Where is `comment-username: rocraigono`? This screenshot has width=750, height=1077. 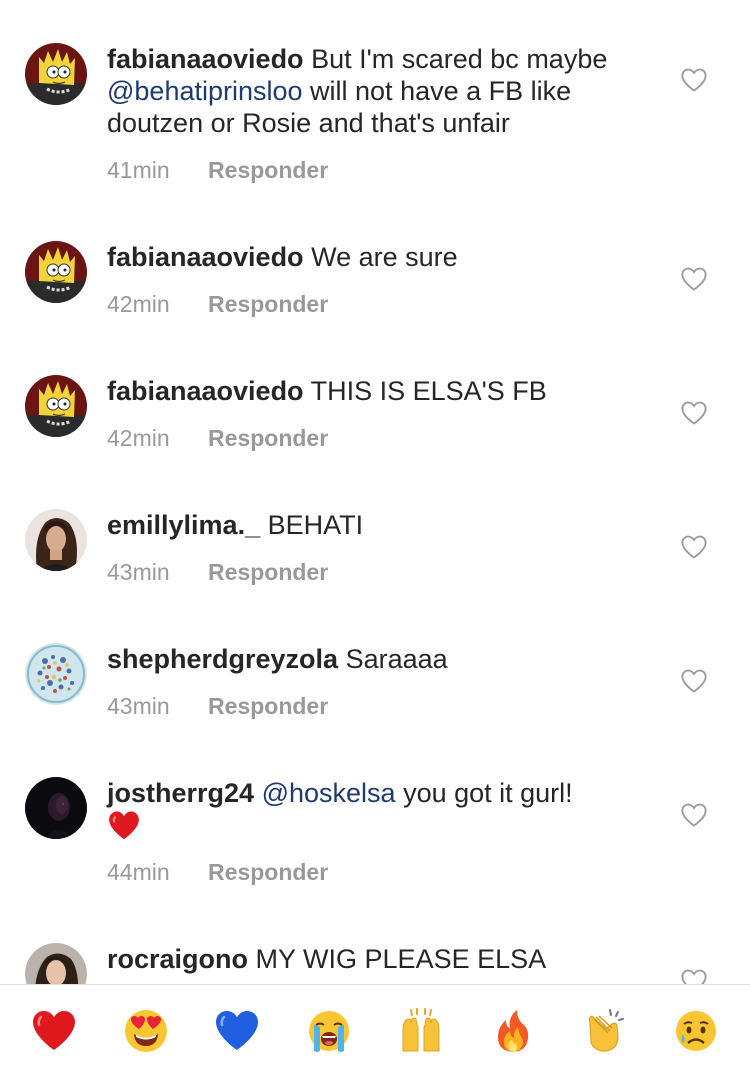
comment-username: rocraigono is located at coordinates (177, 959).